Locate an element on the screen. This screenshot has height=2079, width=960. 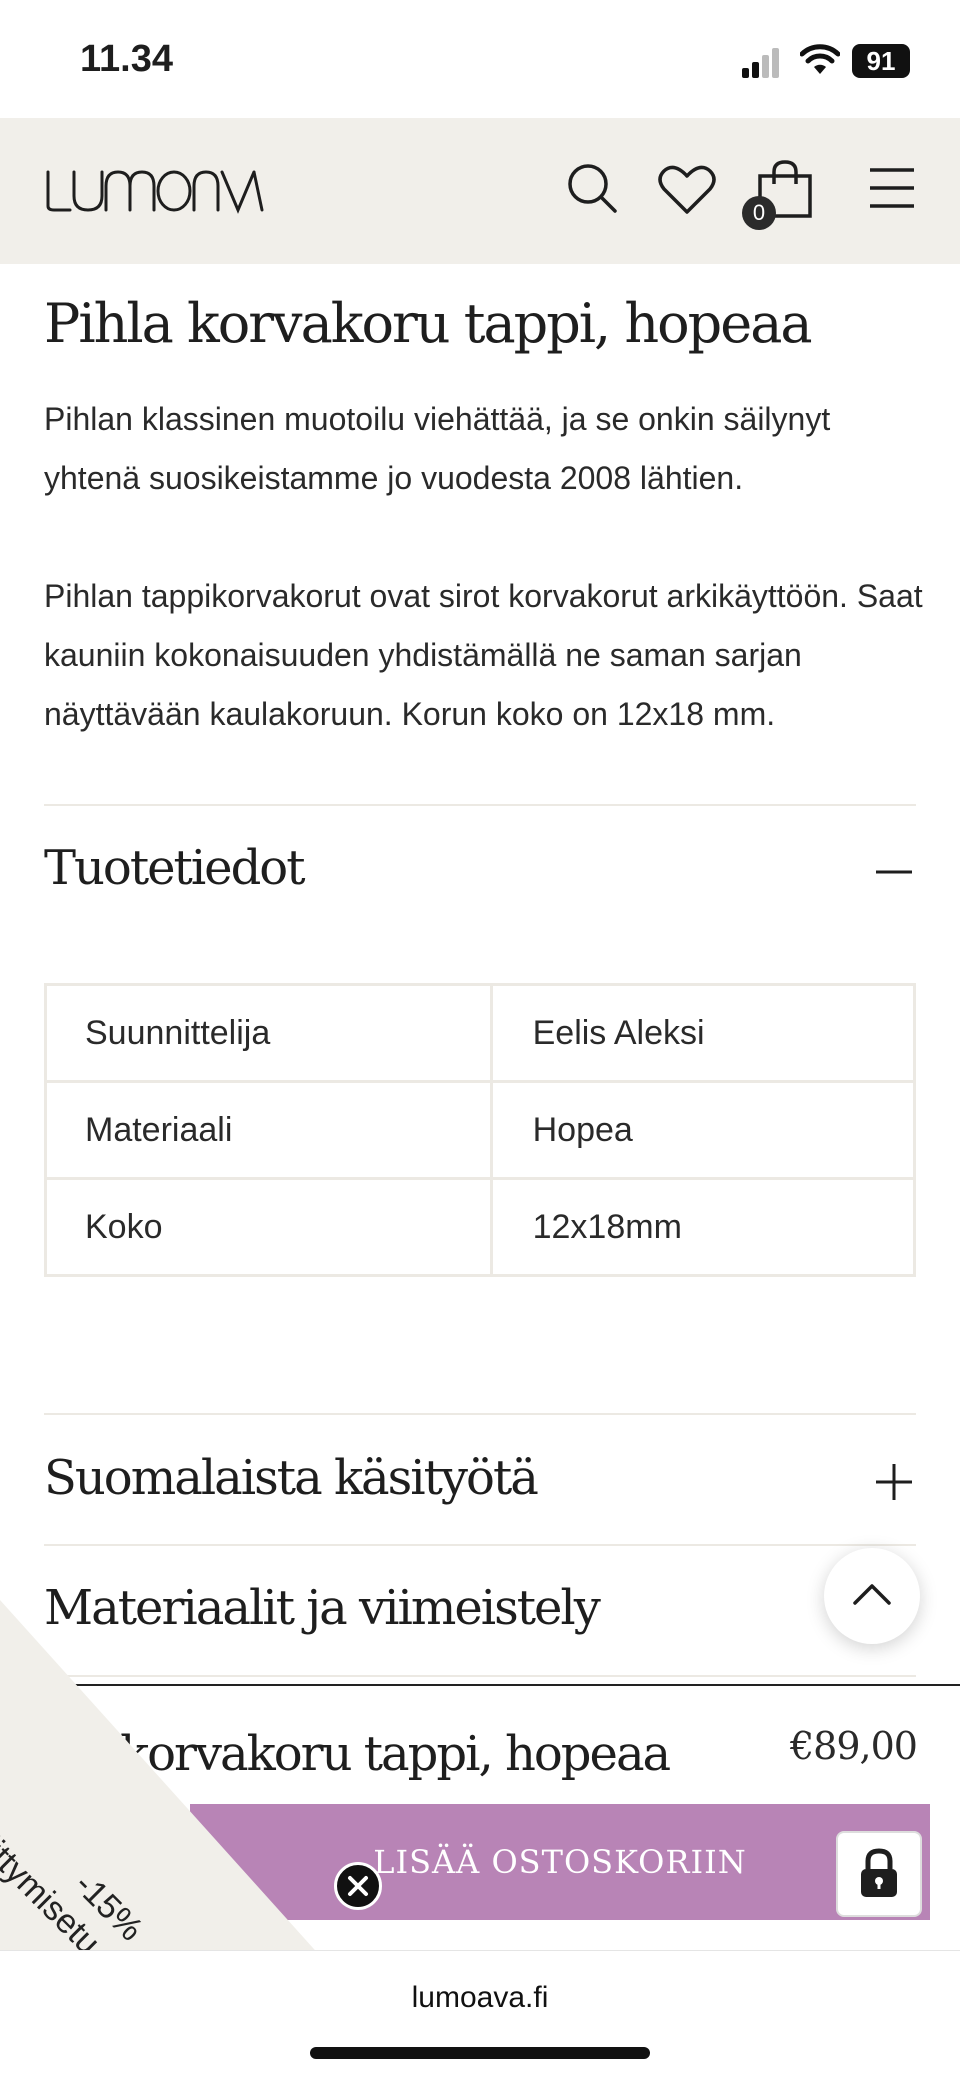
url-text: lumoava.fi is located at coordinates (480, 1998).